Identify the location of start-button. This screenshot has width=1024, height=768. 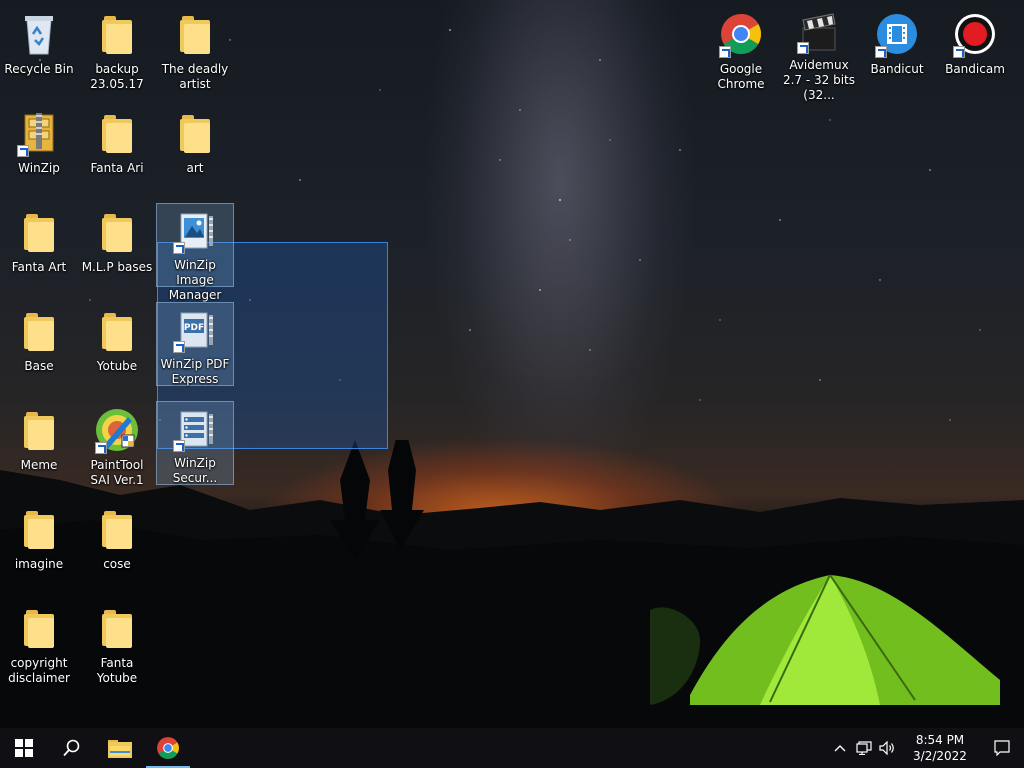
(24, 748).